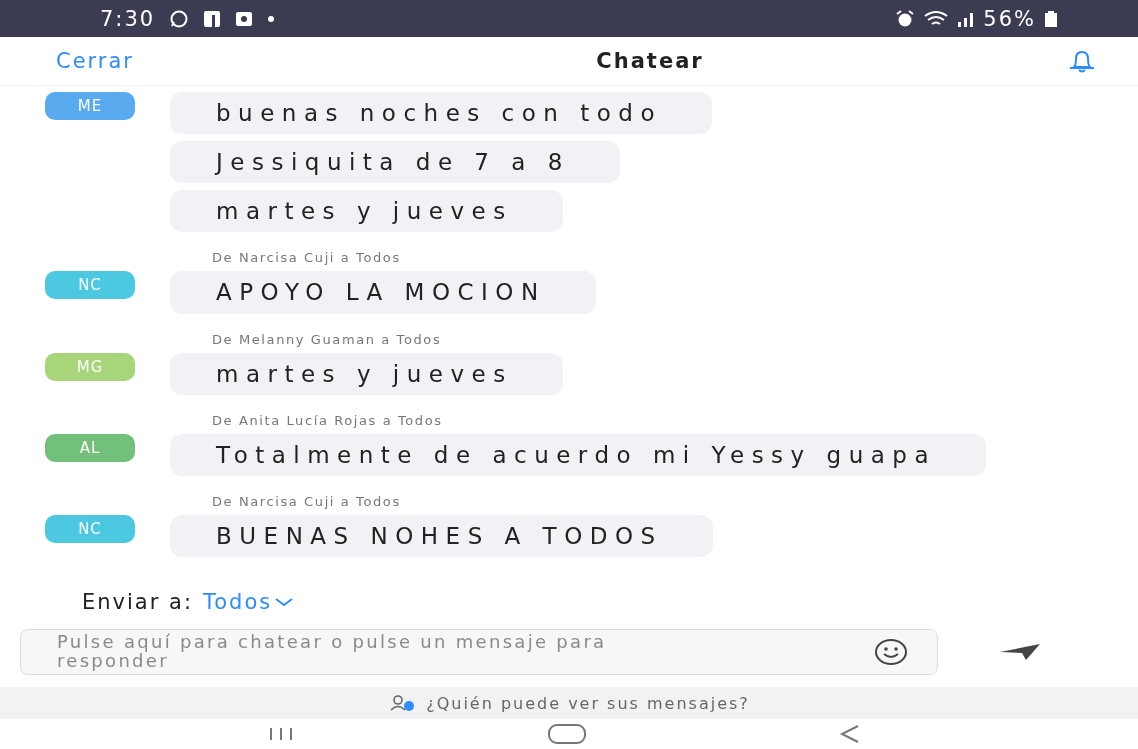  Describe the element at coordinates (578, 454) in the screenshot. I see `message-bubble: Totalmente de acuerdo mi Yessy guapa` at that location.